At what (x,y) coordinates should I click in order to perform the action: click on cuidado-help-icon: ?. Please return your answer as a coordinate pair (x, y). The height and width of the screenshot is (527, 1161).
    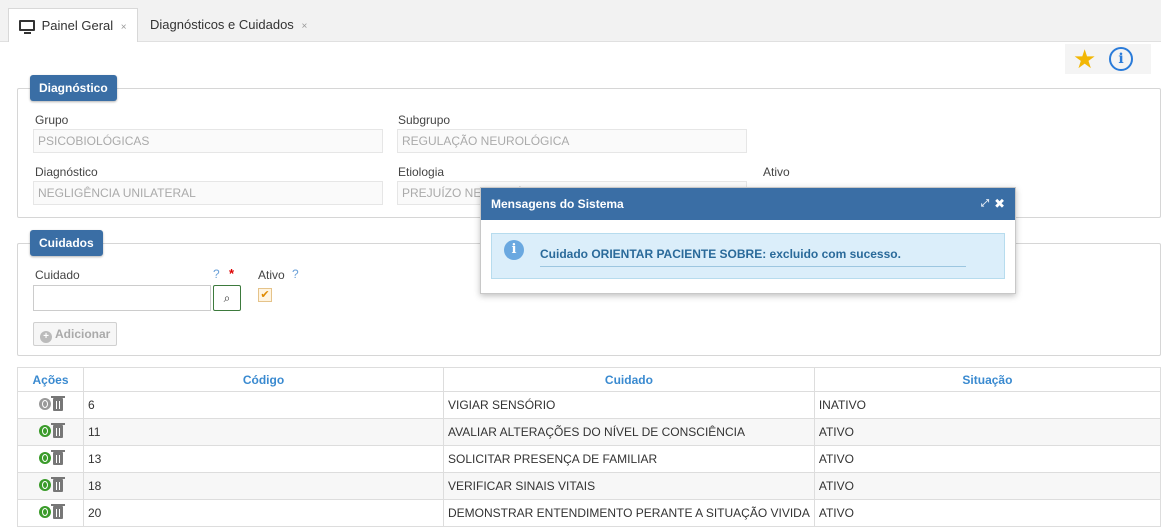
    Looking at the image, I should click on (216, 274).